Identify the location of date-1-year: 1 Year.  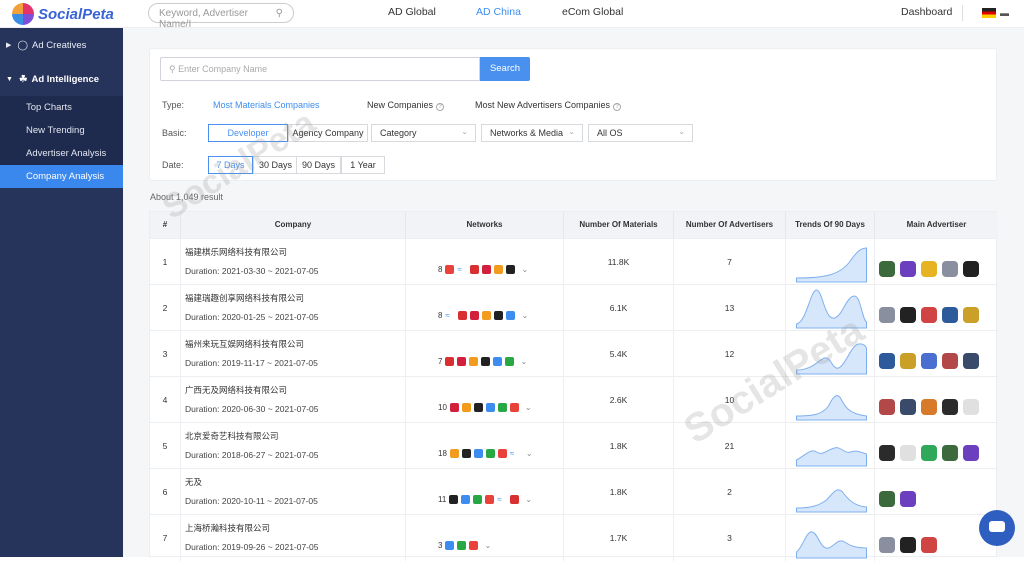
(363, 165).